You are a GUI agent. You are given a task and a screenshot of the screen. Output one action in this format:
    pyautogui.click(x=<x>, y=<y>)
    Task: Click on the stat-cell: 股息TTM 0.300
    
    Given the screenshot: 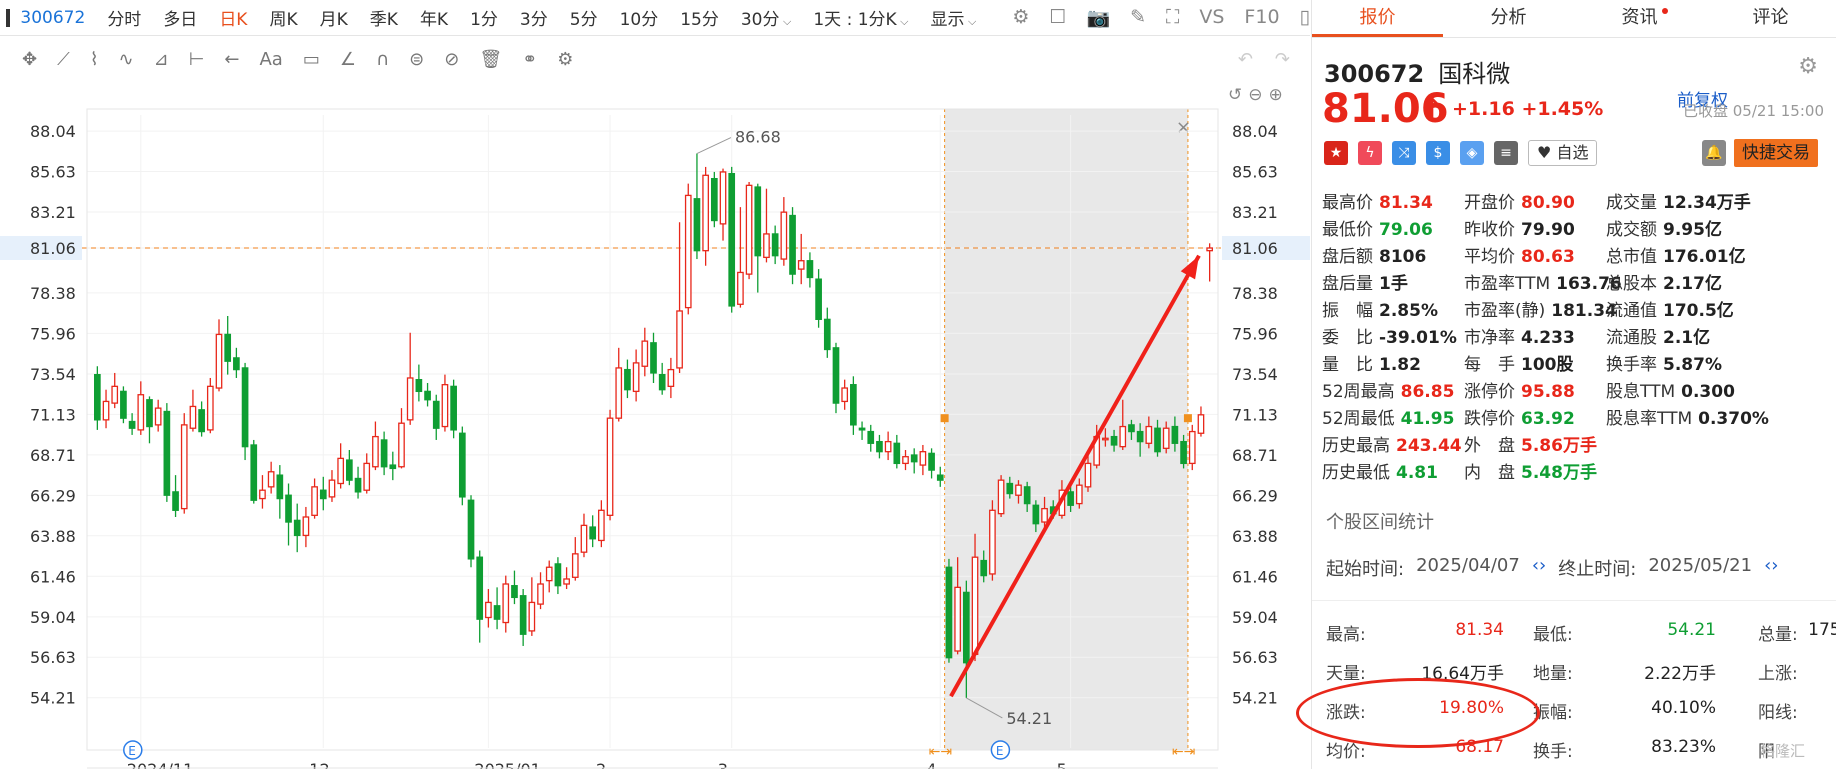 What is the action you would take?
    pyautogui.click(x=1696, y=390)
    